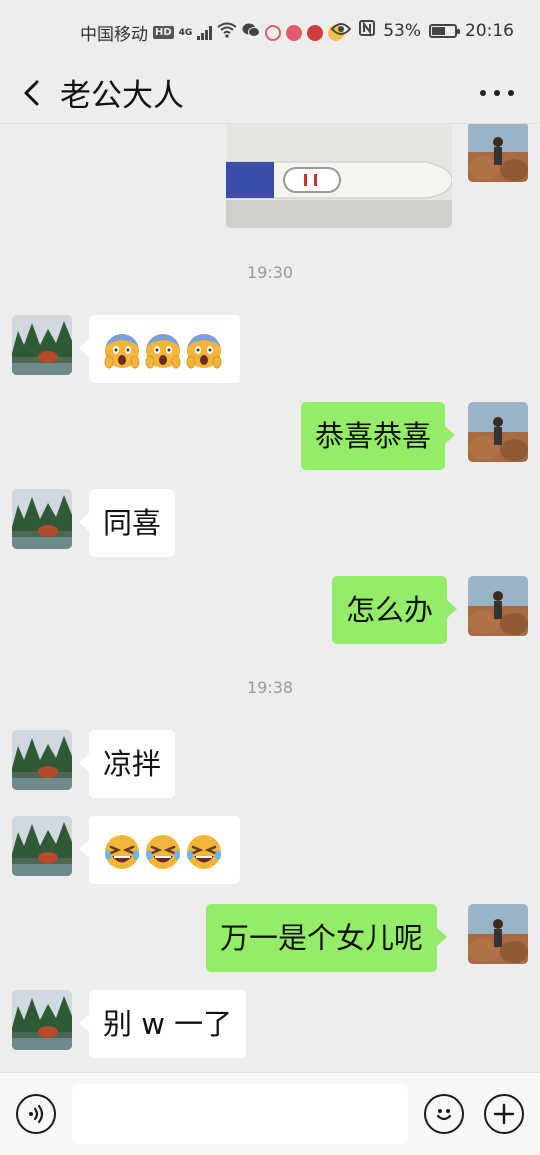 The height and width of the screenshot is (1155, 540). What do you see at coordinates (489, 30) in the screenshot?
I see `clock: 20:16` at bounding box center [489, 30].